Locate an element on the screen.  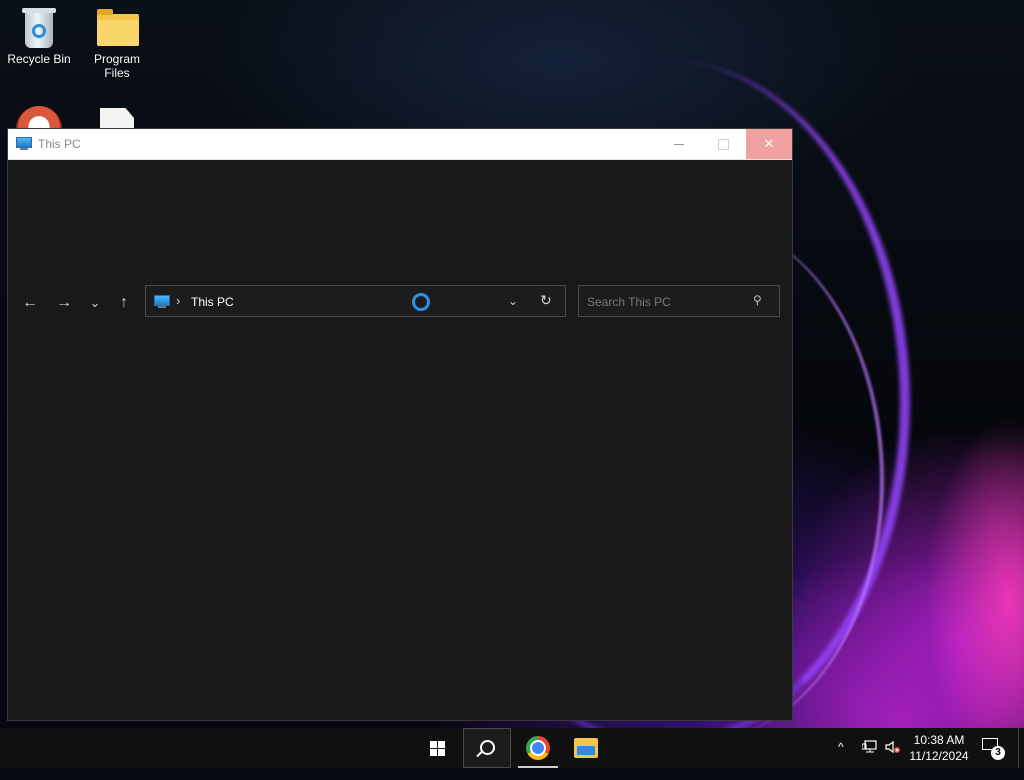
recent-locations-button: ⌄ is located at coordinates (95, 303).